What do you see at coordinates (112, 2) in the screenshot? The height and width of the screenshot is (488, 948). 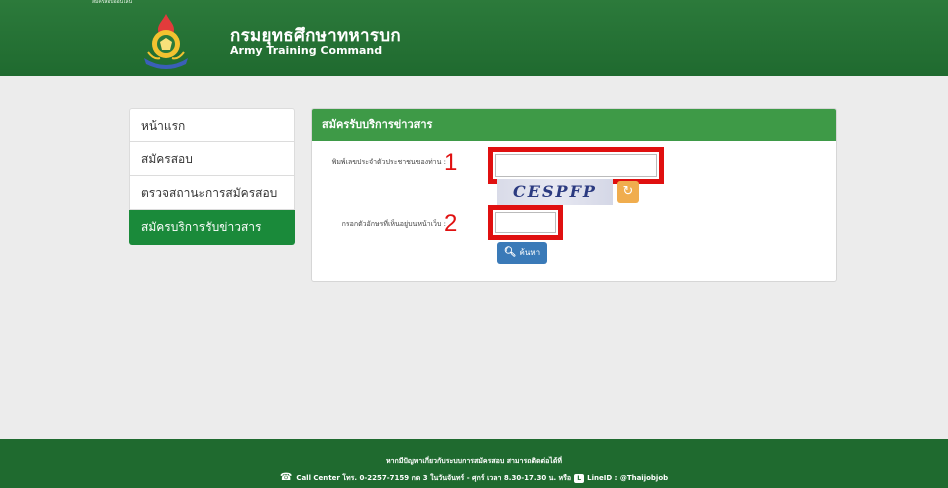 I see `top-strip-text: สมัครสอบออนไลน์` at bounding box center [112, 2].